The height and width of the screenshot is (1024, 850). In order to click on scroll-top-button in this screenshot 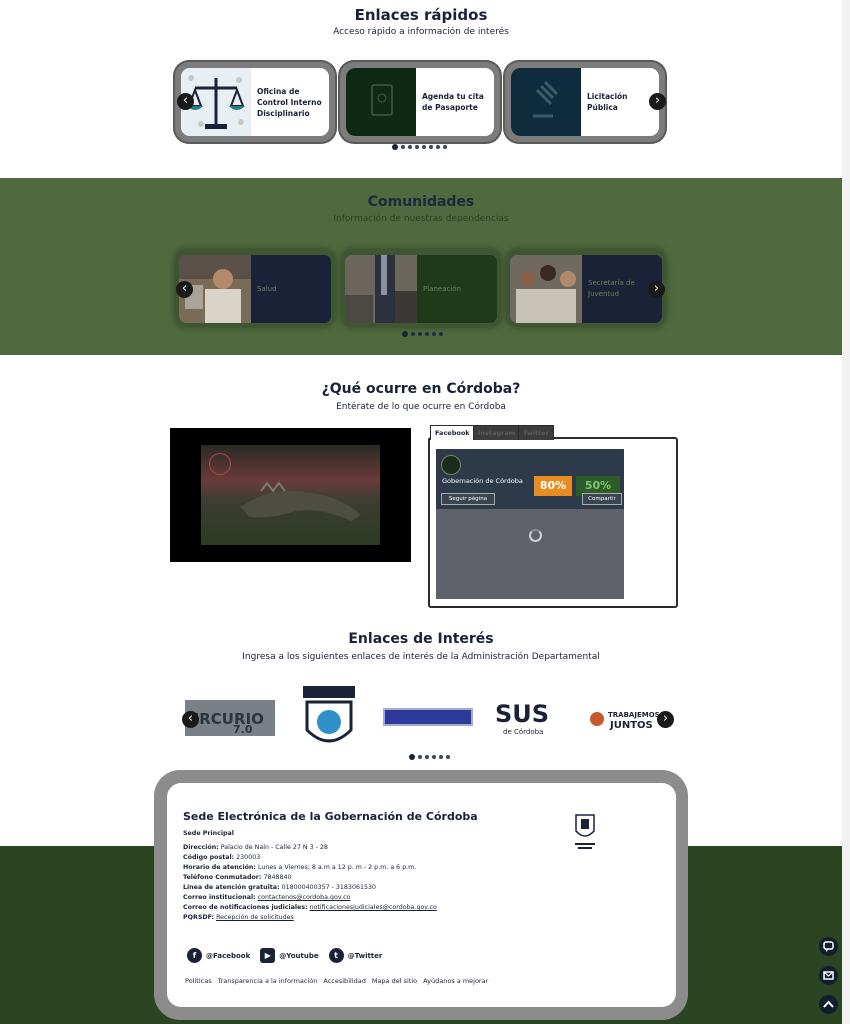, I will do `click(828, 1004)`.